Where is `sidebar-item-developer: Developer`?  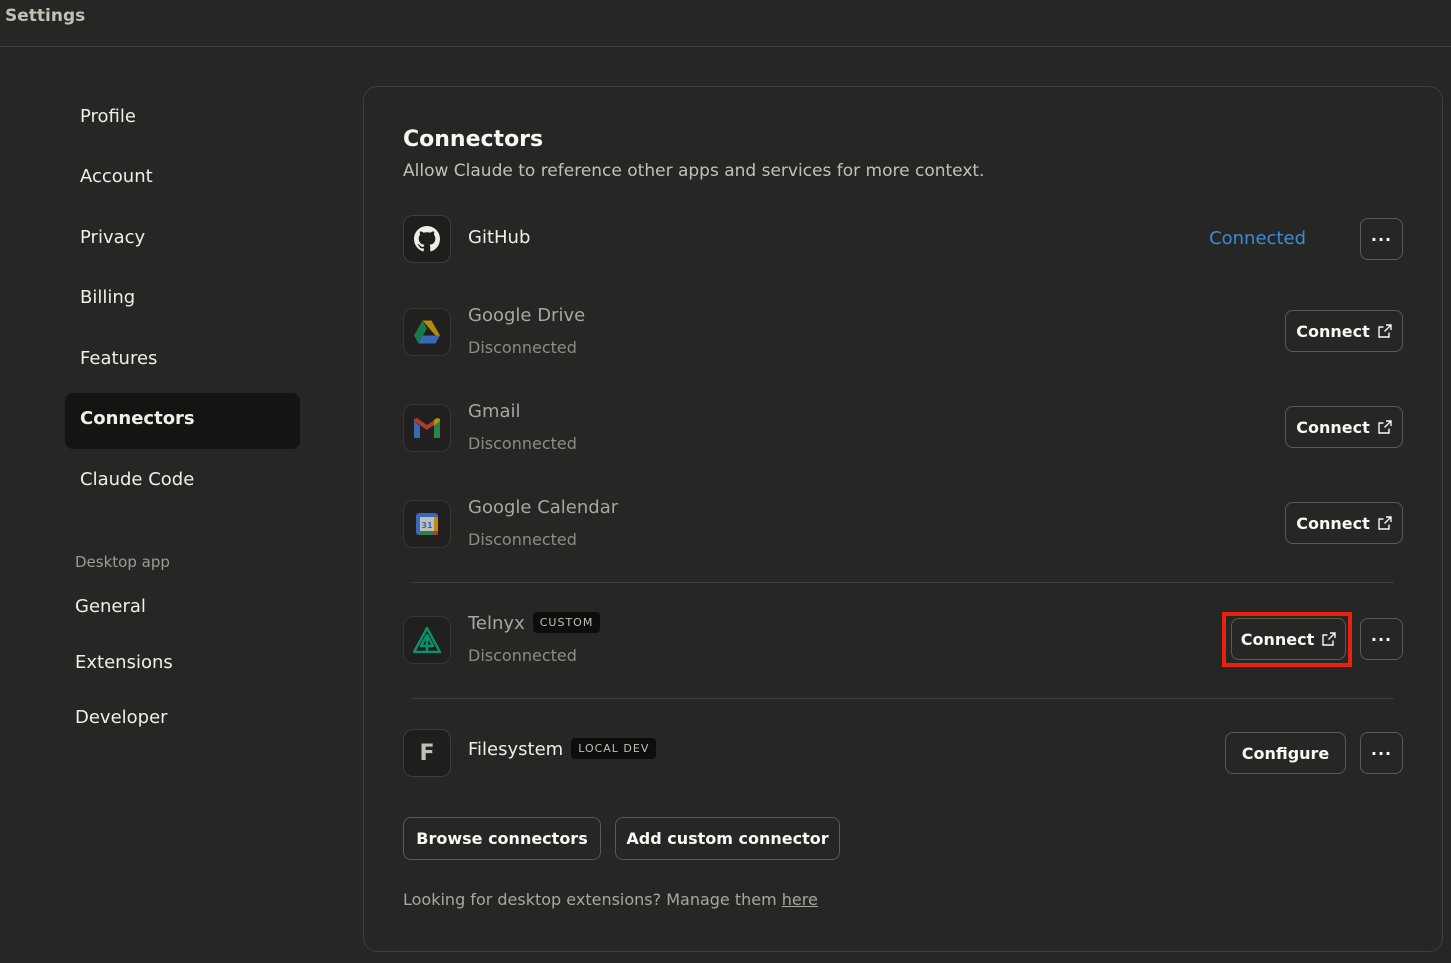
sidebar-item-developer: Developer is located at coordinates (177, 720).